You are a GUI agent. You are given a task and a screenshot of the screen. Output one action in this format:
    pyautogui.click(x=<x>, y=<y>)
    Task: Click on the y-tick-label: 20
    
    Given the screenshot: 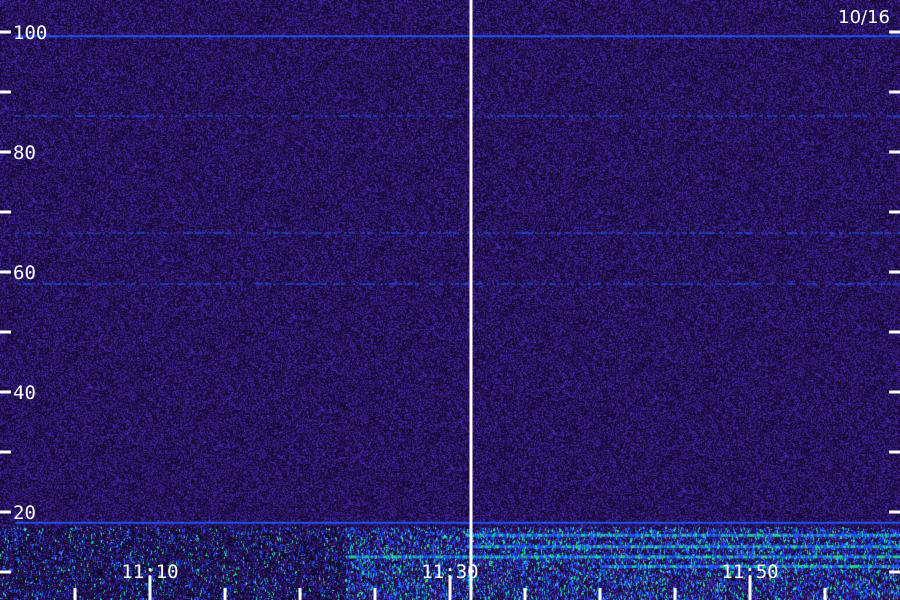 What is the action you would take?
    pyautogui.click(x=24, y=513)
    